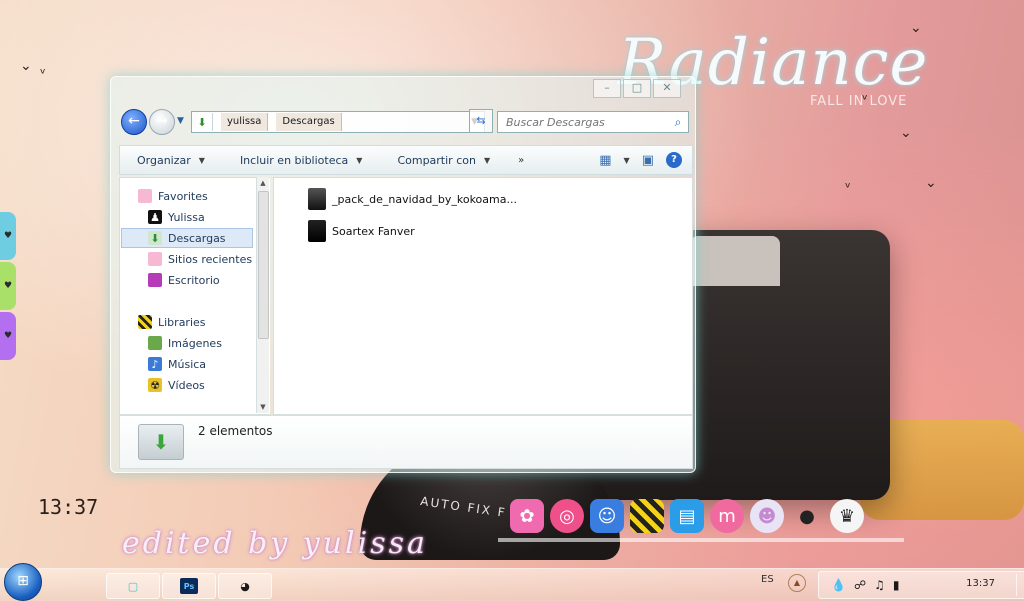  What do you see at coordinates (980, 583) in the screenshot?
I see `taskbar-clock: 13:37` at bounding box center [980, 583].